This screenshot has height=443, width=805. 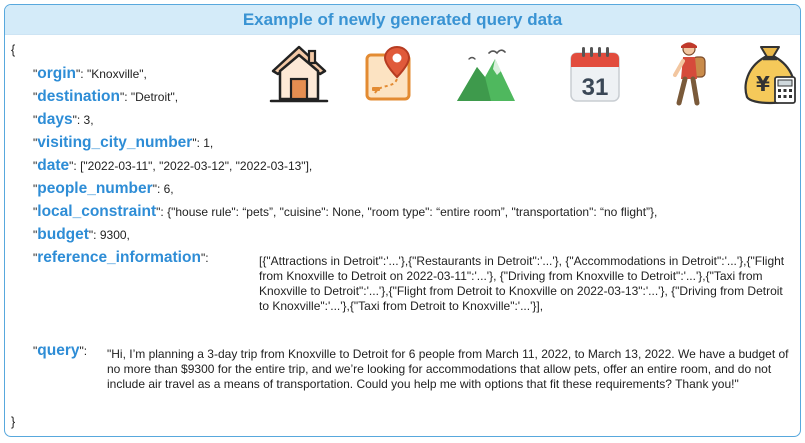 What do you see at coordinates (168, 189) in the screenshot?
I see `field-value: 6,` at bounding box center [168, 189].